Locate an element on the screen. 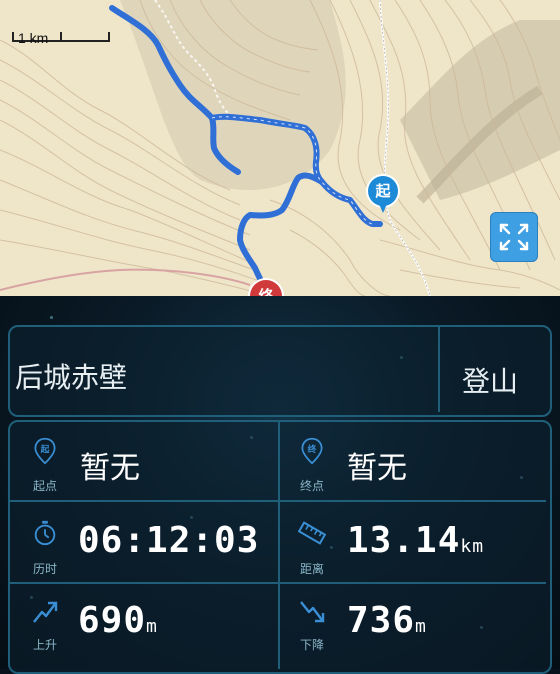 This screenshot has height=674, width=560. stopwatch-icon is located at coordinates (45, 533).